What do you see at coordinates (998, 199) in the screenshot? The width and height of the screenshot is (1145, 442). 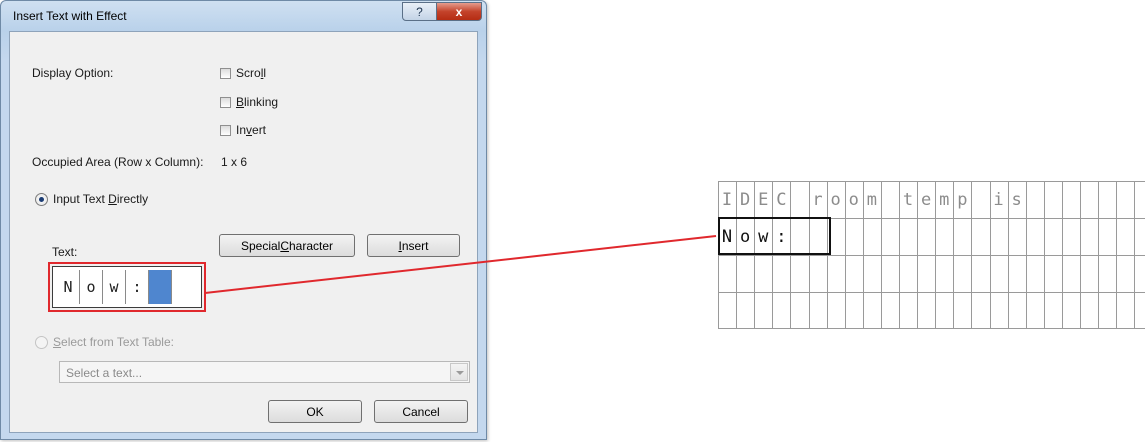 I see `lcd-character: i` at bounding box center [998, 199].